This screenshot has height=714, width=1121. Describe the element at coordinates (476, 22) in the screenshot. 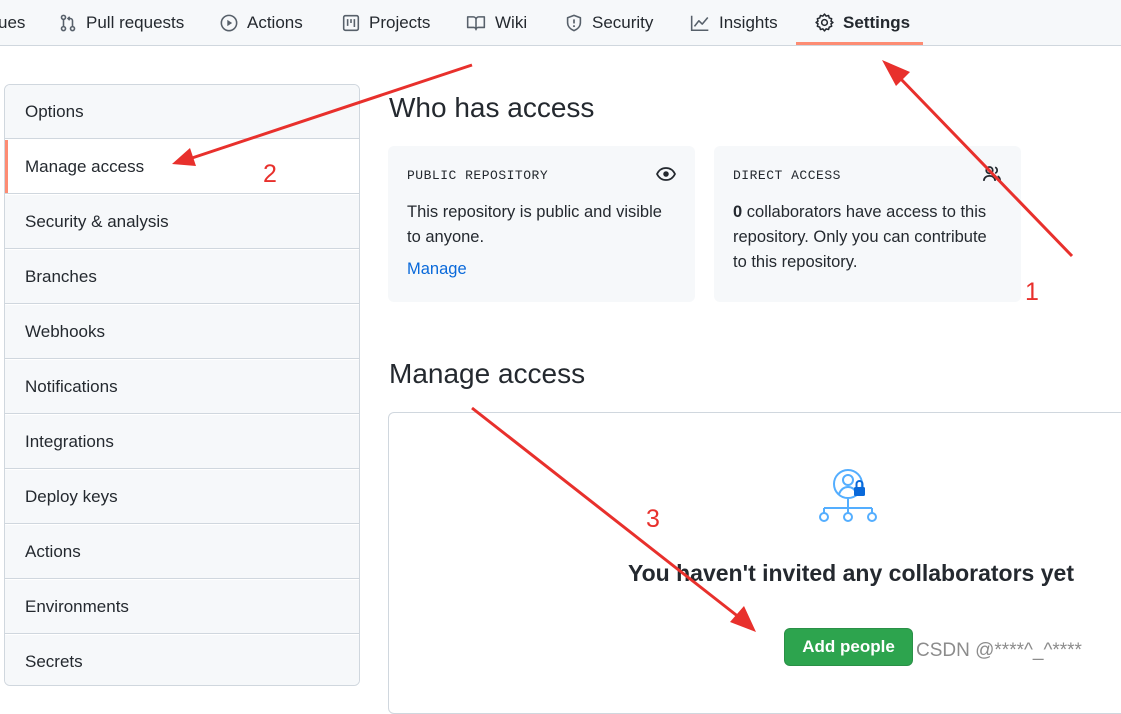

I see `book-icon` at that location.